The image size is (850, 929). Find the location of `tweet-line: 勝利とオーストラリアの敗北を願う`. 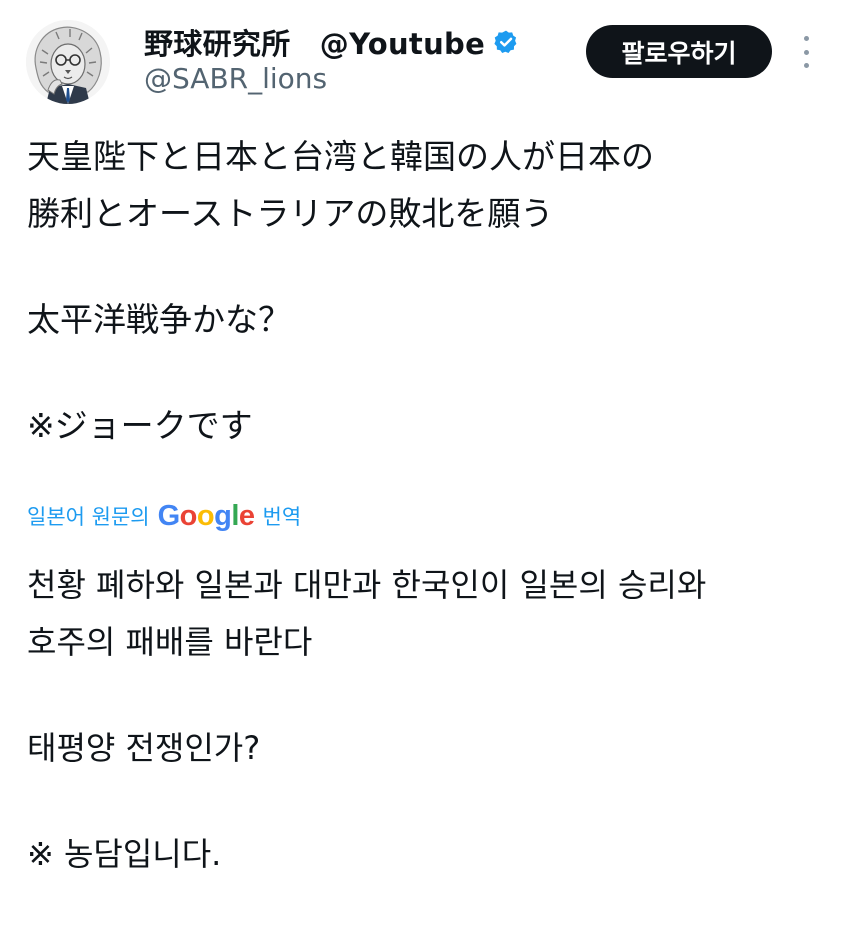

tweet-line: 勝利とオーストラリアの敗北を願う is located at coordinates (290, 213).